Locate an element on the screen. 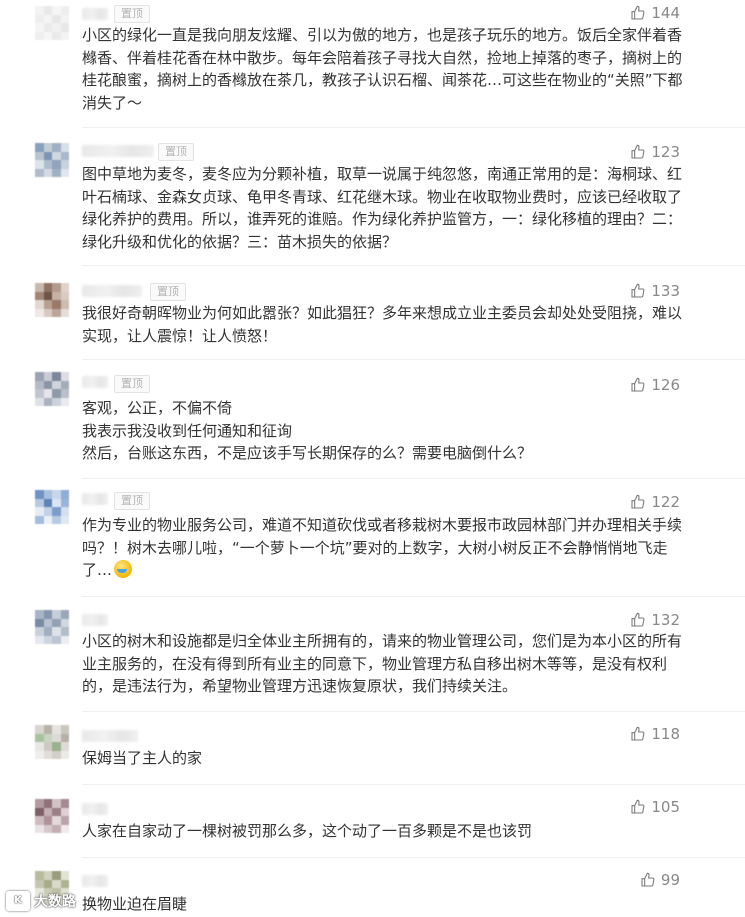 Image resolution: width=745 pixels, height=917 pixels. comment-text: 换物业迫在眉睫 is located at coordinates (135, 904).